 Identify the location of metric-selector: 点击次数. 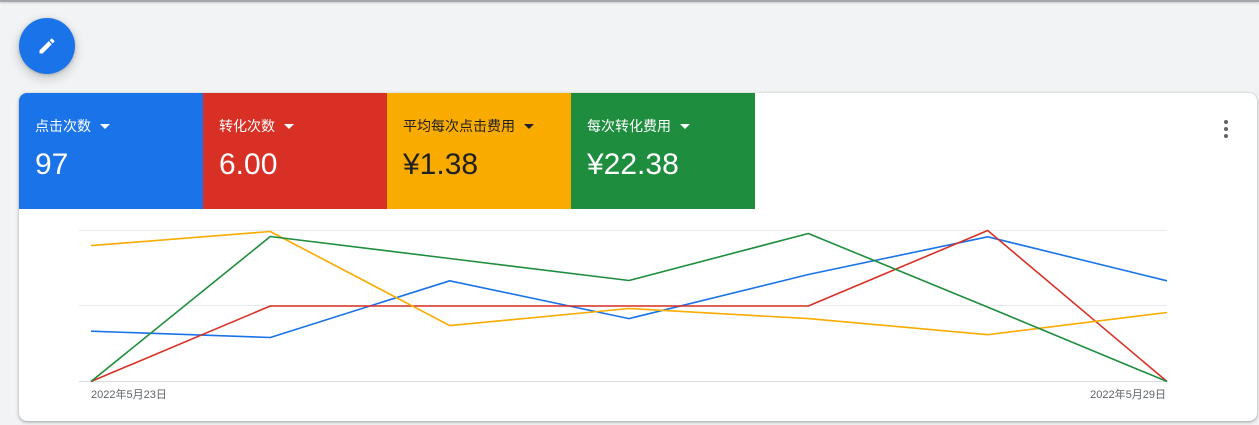
(72, 126).